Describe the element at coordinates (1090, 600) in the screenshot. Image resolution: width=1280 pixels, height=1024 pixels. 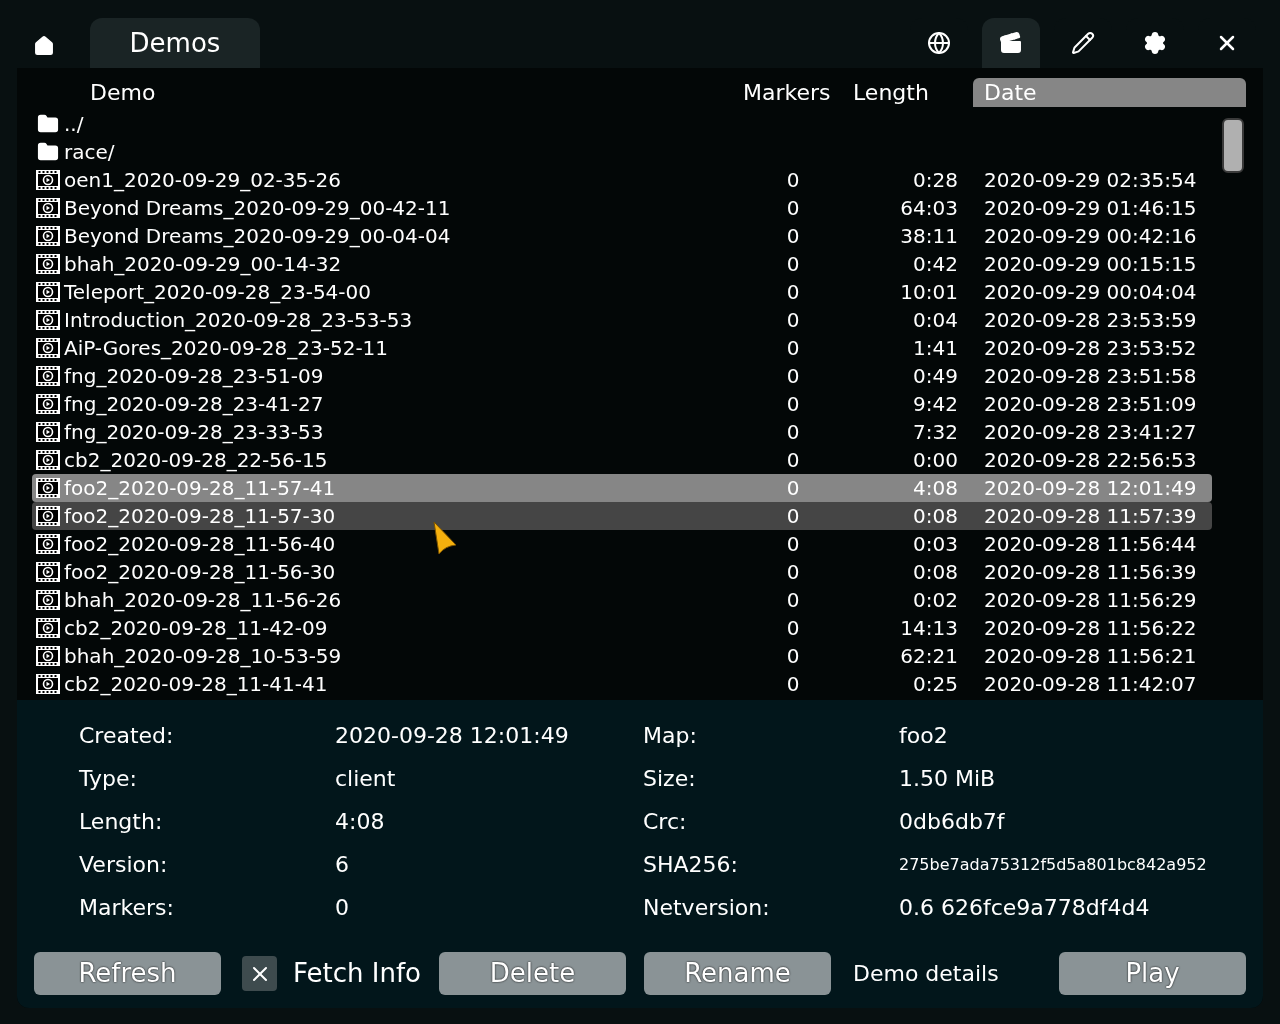
I see `demo-date: 2020-09-28 11:56:29` at that location.